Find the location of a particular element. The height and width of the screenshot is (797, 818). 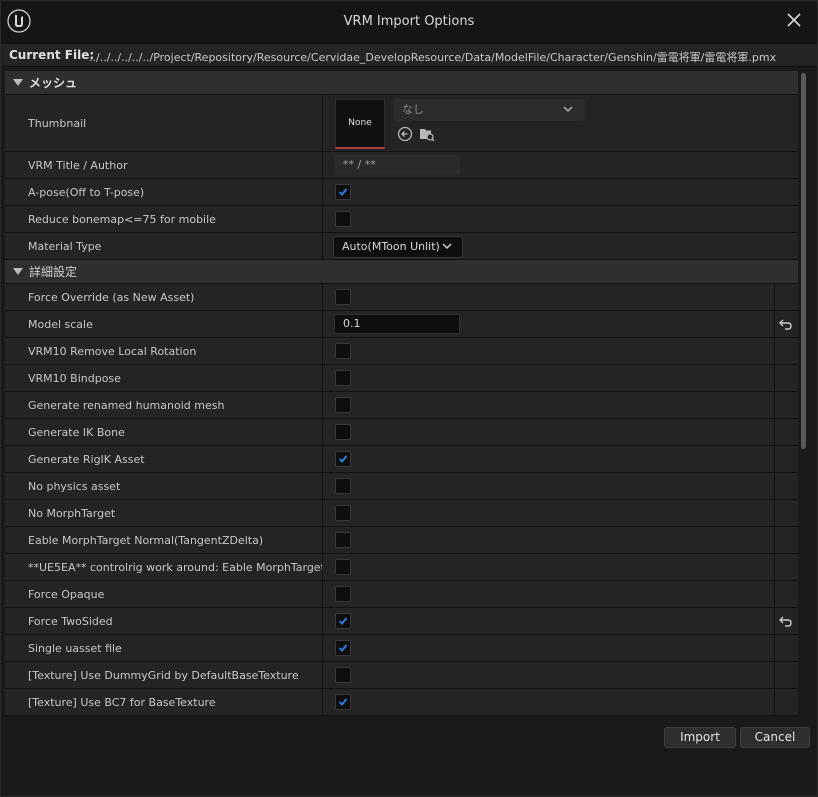

settings-row: Model scale 0.1 is located at coordinates (401, 324).